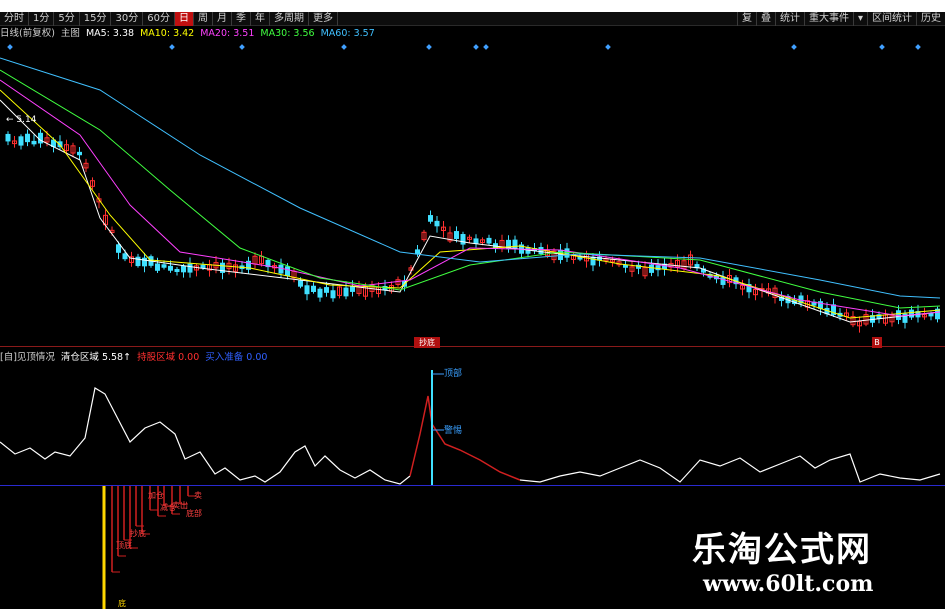  What do you see at coordinates (122, 603) in the screenshot?
I see `signal-bar-label: 底` at bounding box center [122, 603].